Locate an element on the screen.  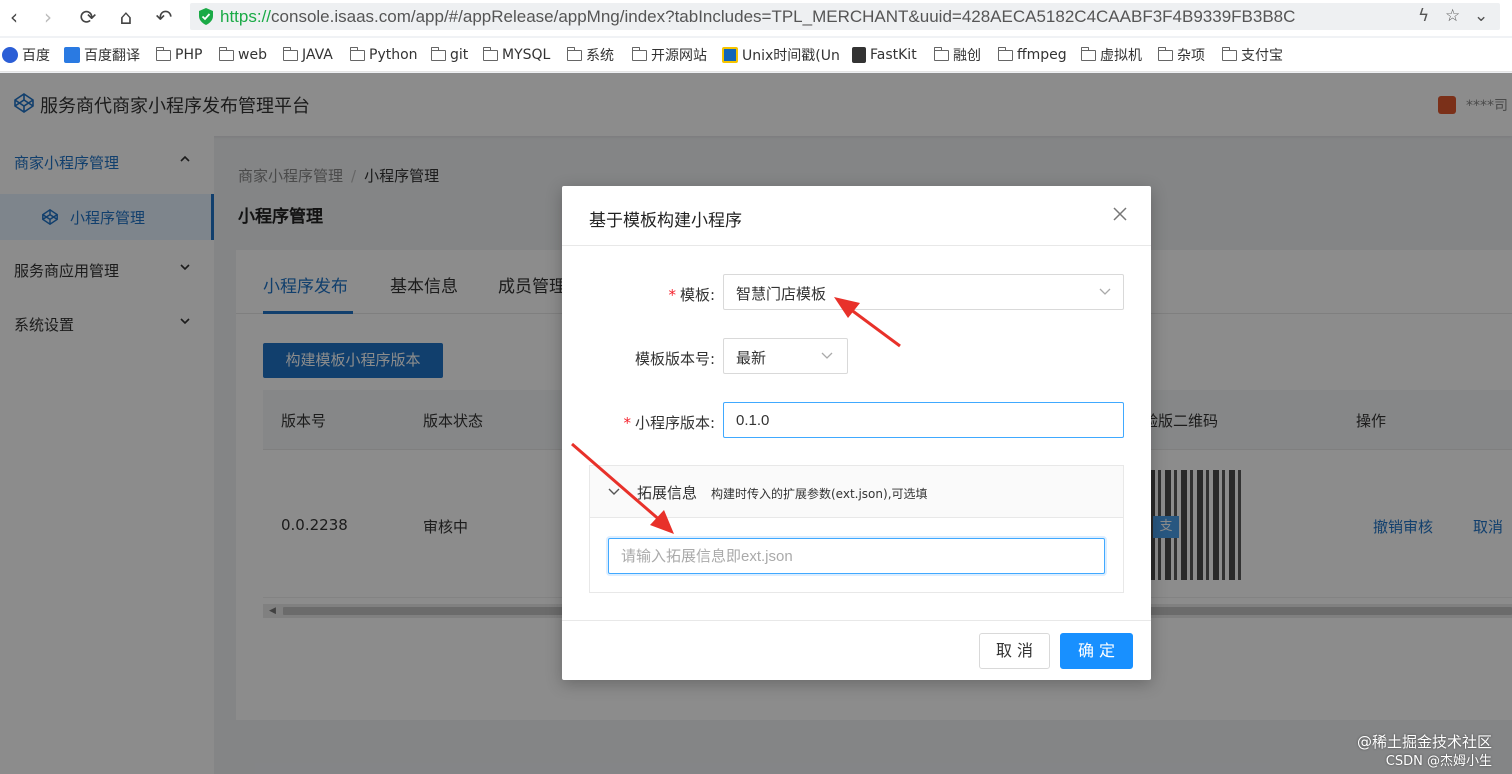
modal-title: 基于模板构建小程序 is located at coordinates (665, 221).